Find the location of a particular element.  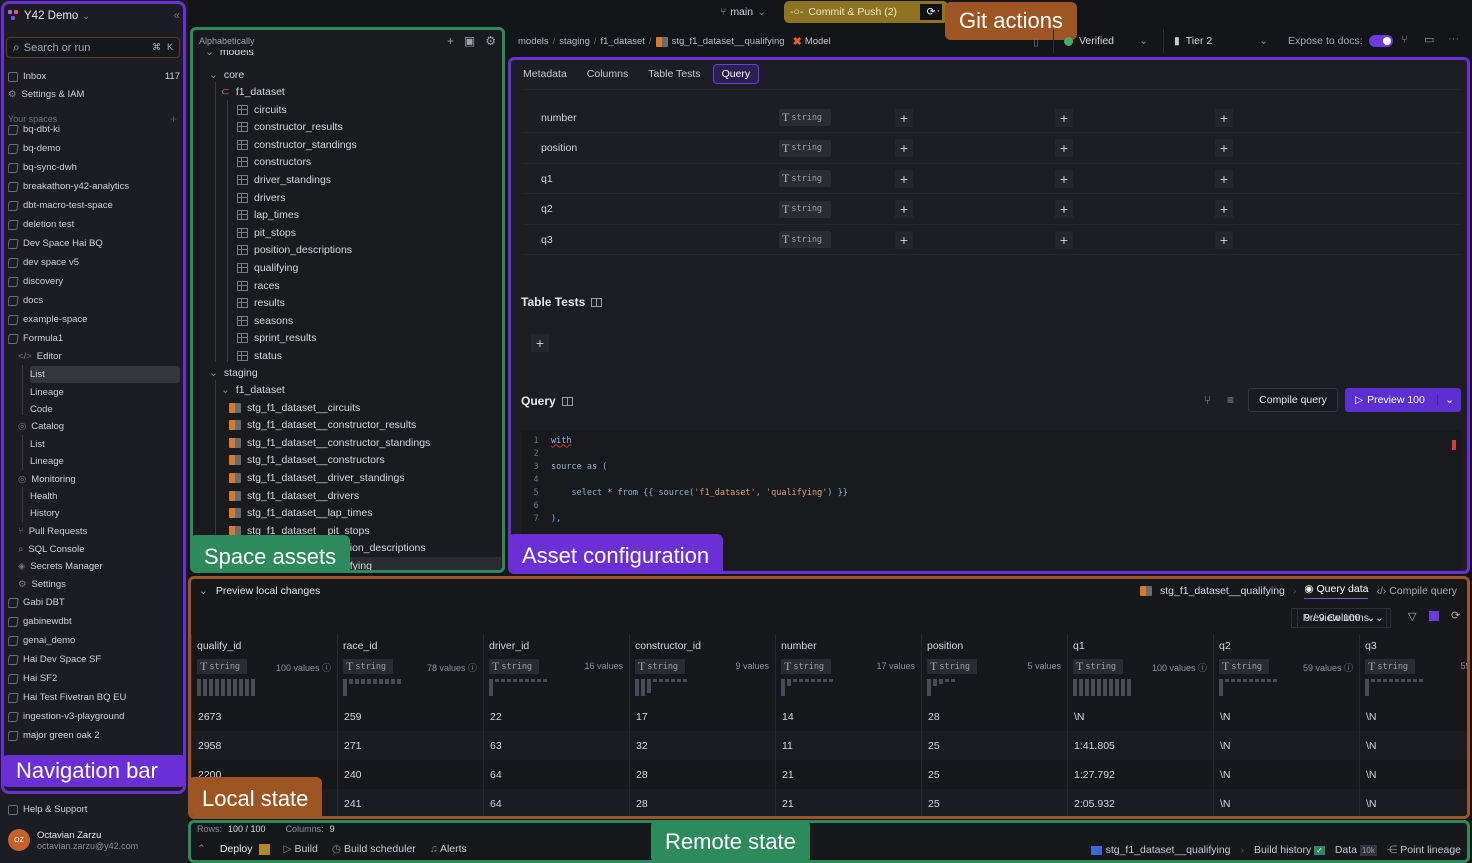

breadcrumb-models: models is located at coordinates (533, 41).